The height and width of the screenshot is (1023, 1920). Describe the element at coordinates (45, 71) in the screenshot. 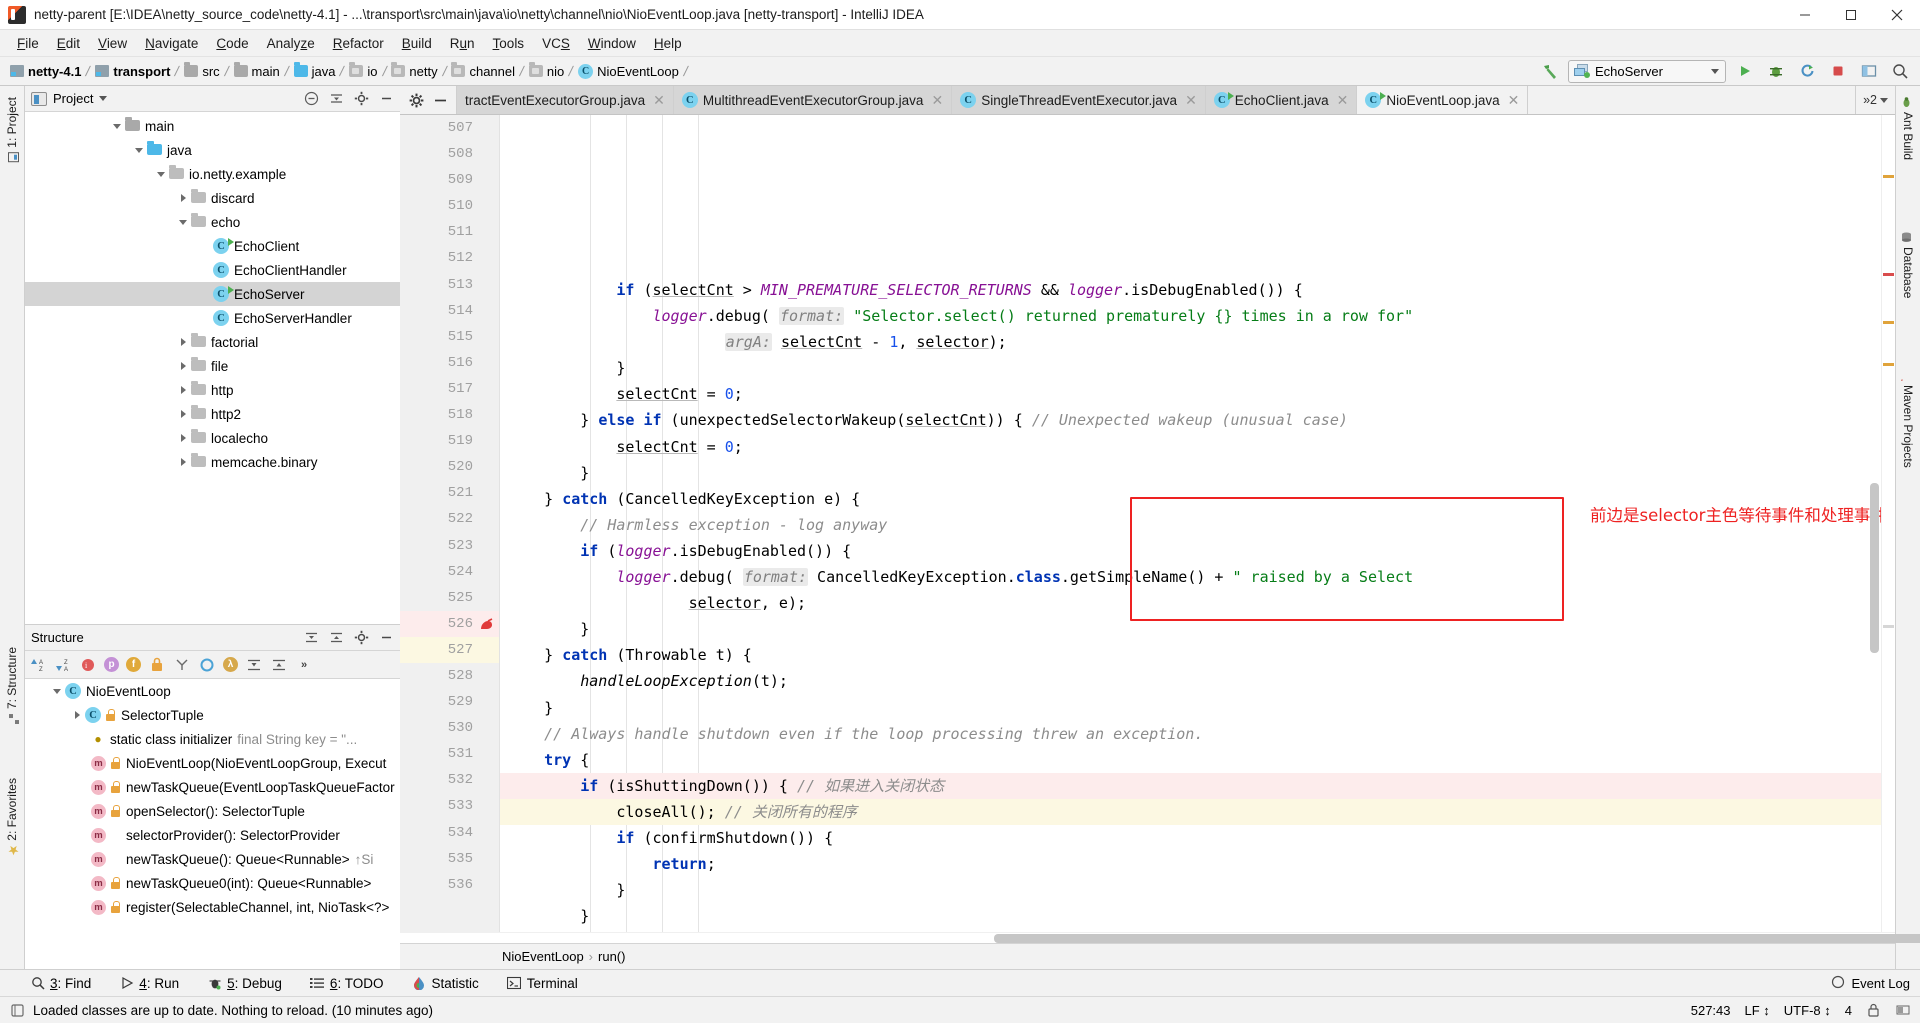

I see `breadcrumb-netty-4-1: netty-4.1` at that location.